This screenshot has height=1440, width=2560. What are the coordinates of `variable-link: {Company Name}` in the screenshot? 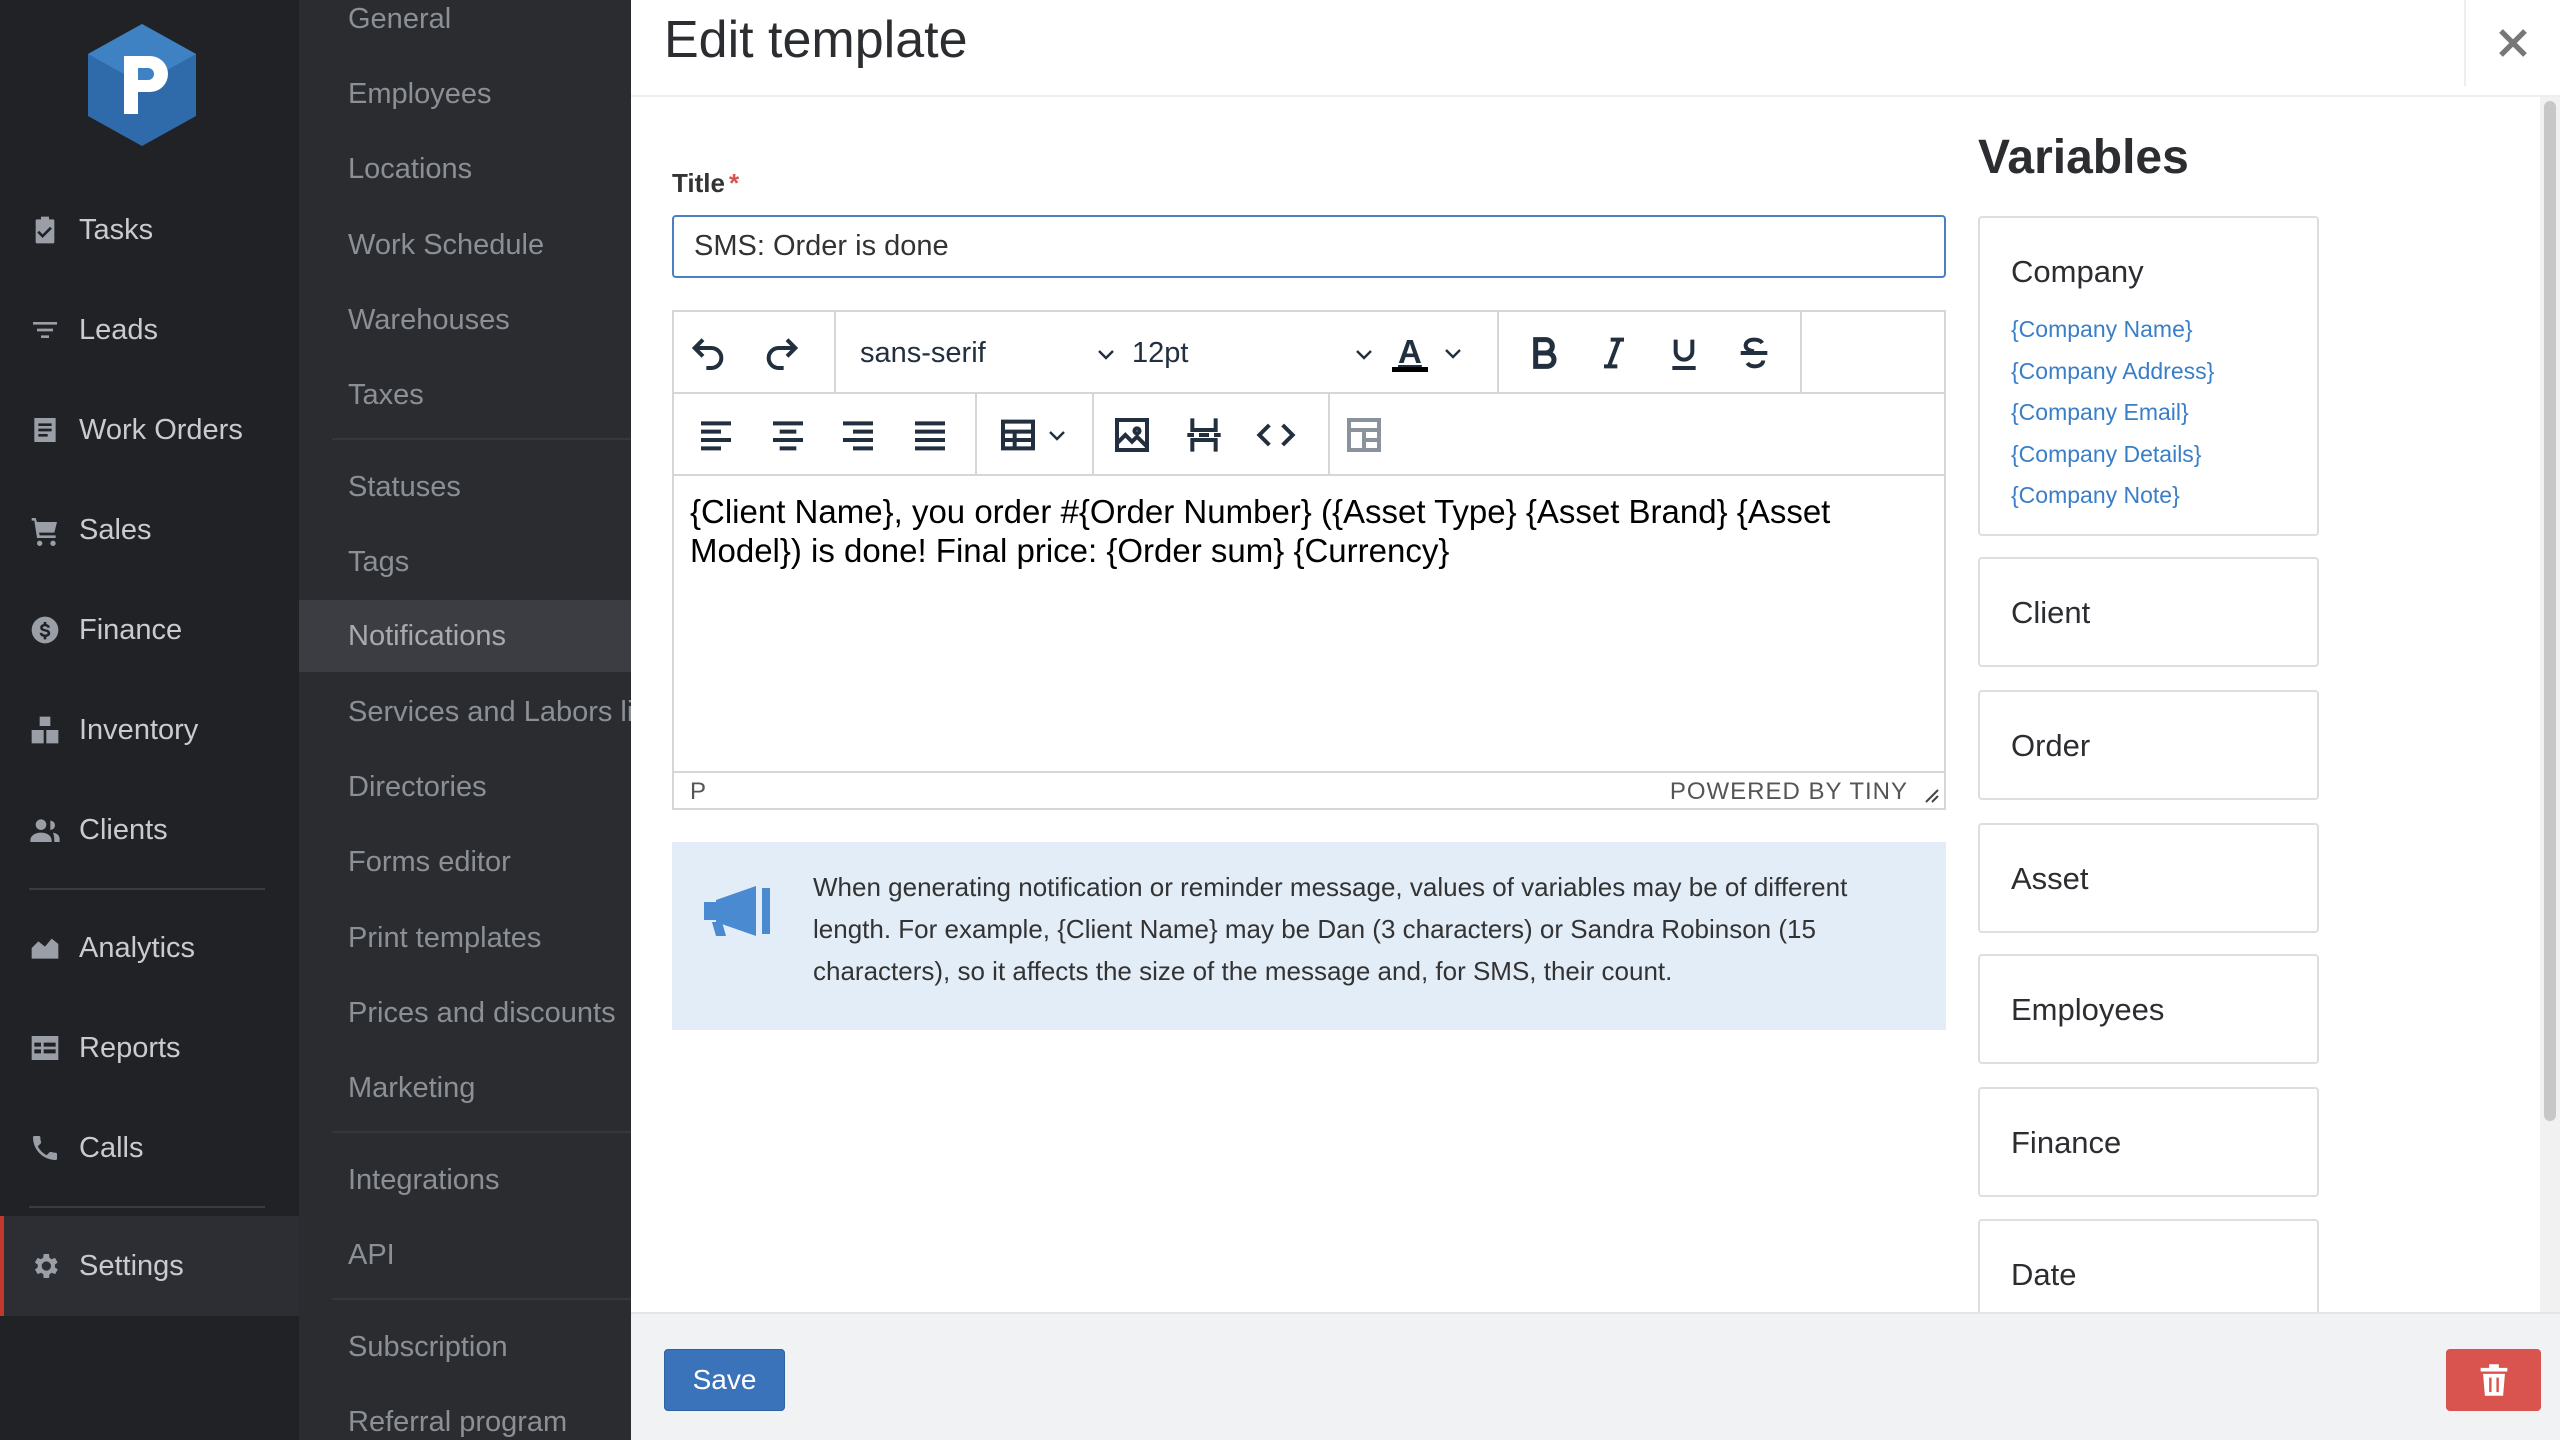 It's located at (2102, 329).